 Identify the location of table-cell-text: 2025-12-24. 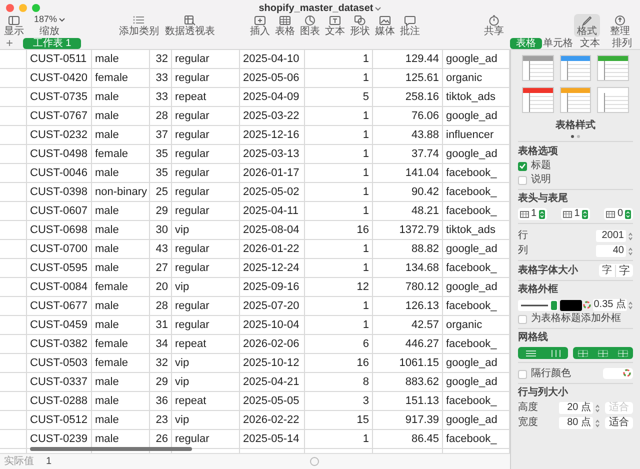
(271, 268).